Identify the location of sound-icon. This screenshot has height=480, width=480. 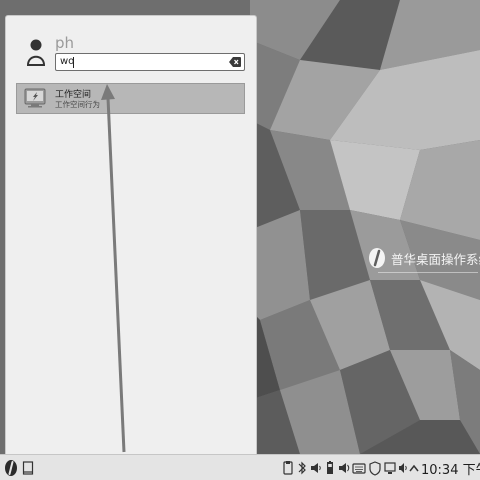
(344, 468).